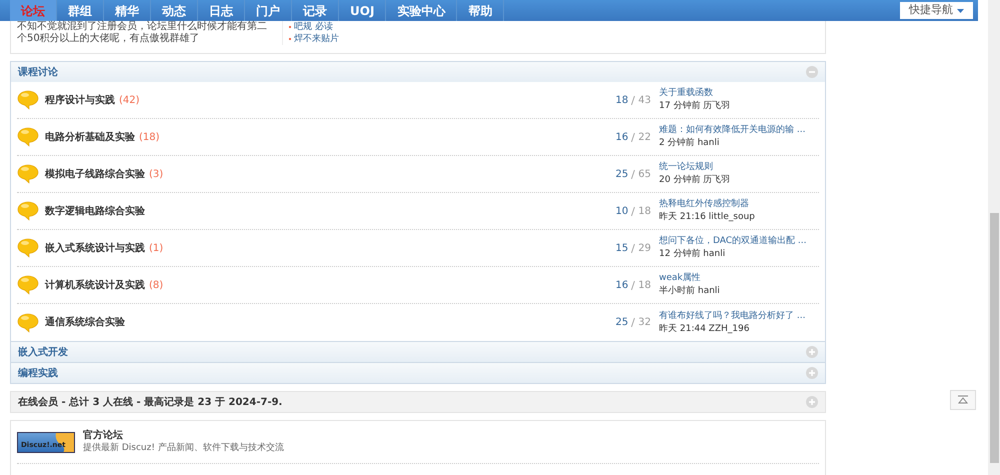  I want to click on nav-tab: UOJ, so click(362, 10).